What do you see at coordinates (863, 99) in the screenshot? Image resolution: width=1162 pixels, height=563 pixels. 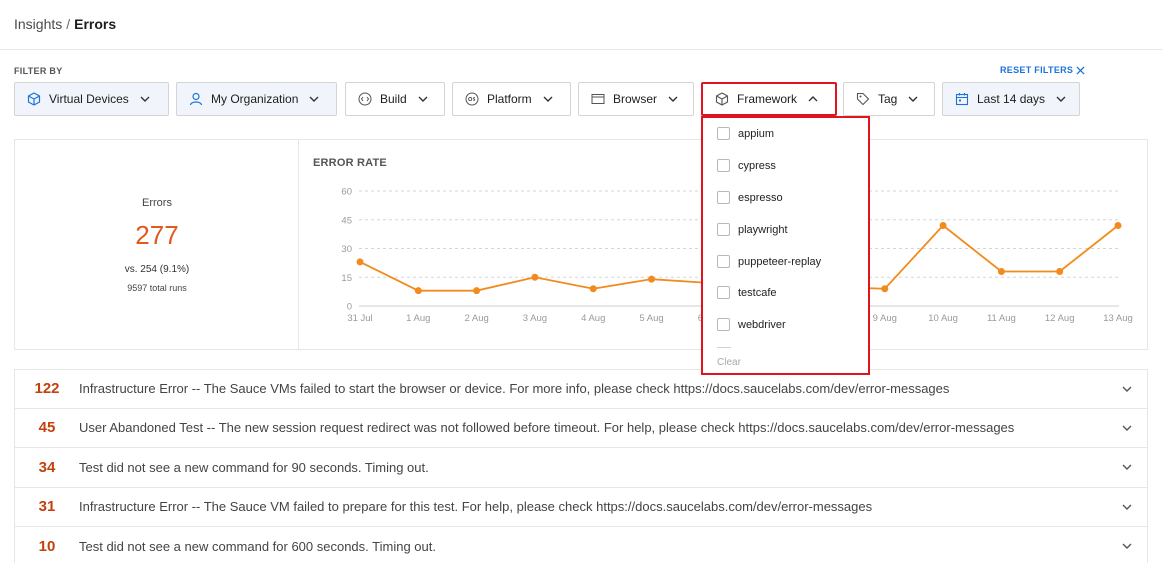 I see `tag-icon` at bounding box center [863, 99].